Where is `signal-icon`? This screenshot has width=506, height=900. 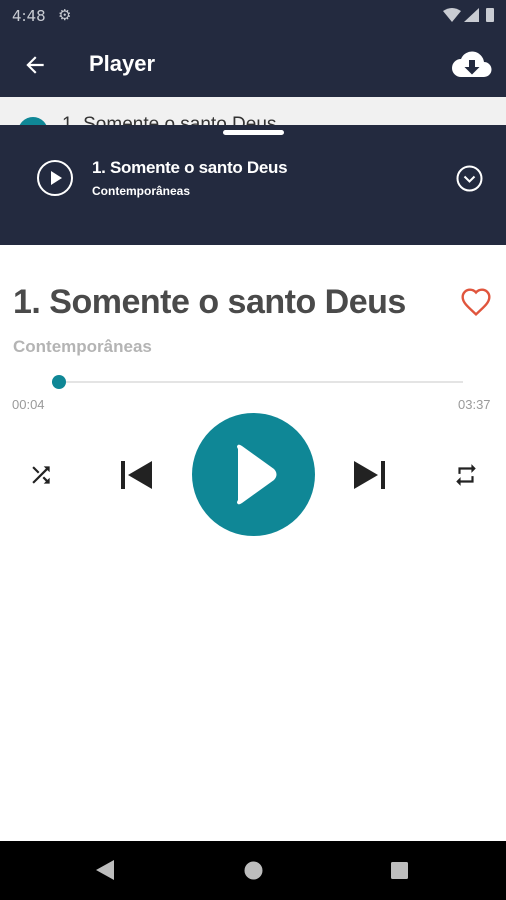 signal-icon is located at coordinates (471, 15).